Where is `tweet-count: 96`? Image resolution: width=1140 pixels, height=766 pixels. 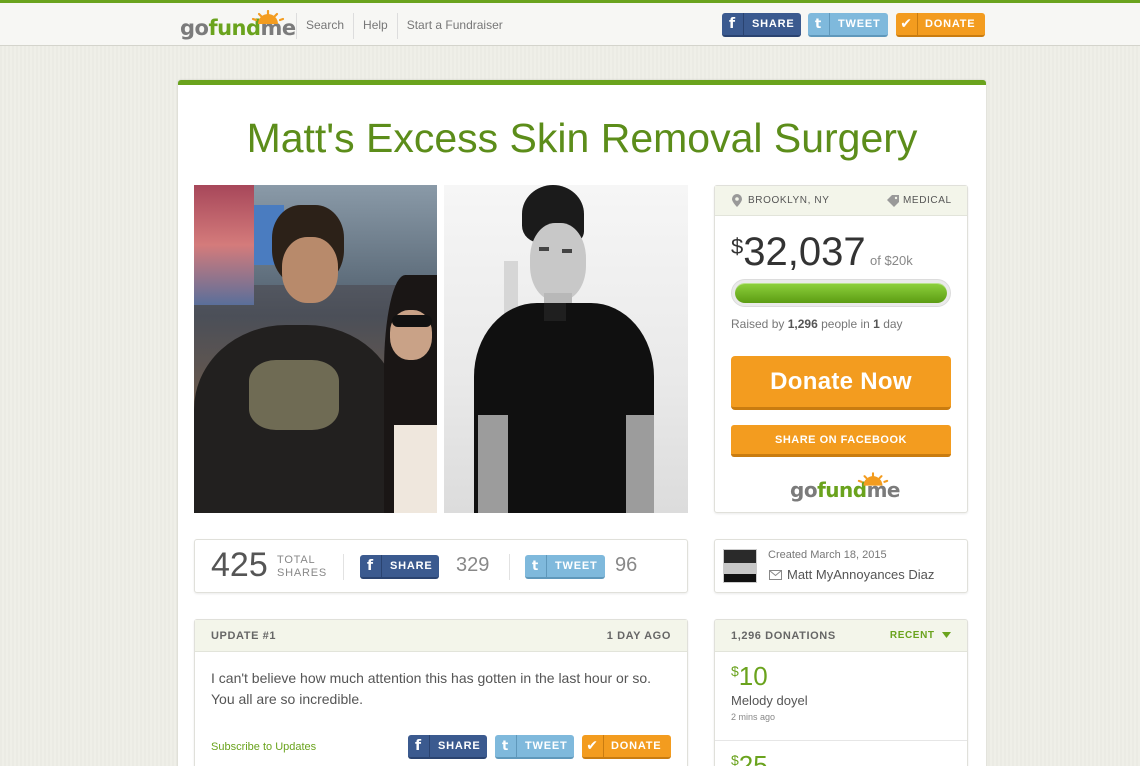 tweet-count: 96 is located at coordinates (626, 565).